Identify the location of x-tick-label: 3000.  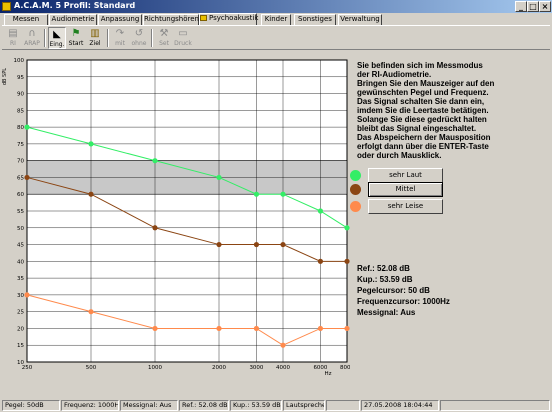
(256, 368).